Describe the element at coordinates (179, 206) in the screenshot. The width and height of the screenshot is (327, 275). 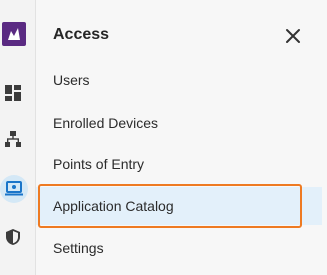
I see `nav-item-application-catalog: Application Catalog` at that location.